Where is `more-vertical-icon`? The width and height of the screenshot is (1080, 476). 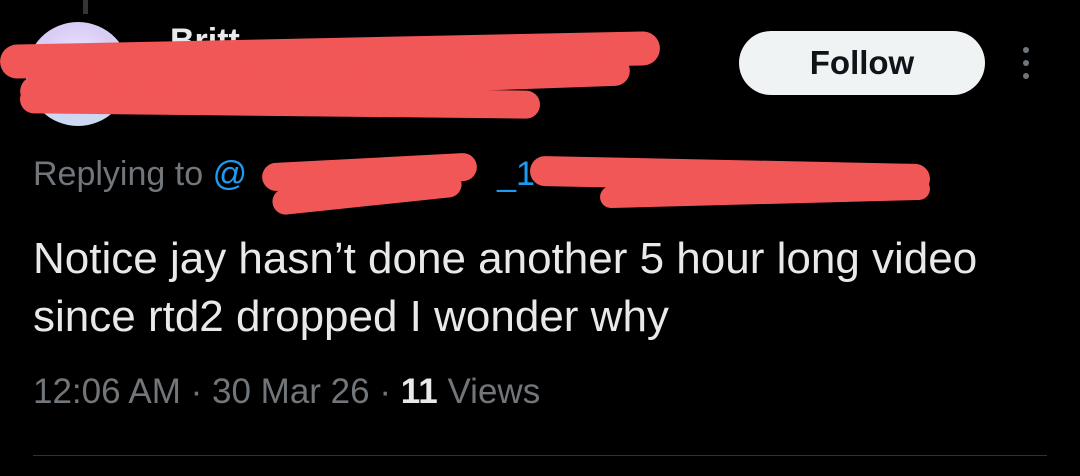 more-vertical-icon is located at coordinates (1026, 63).